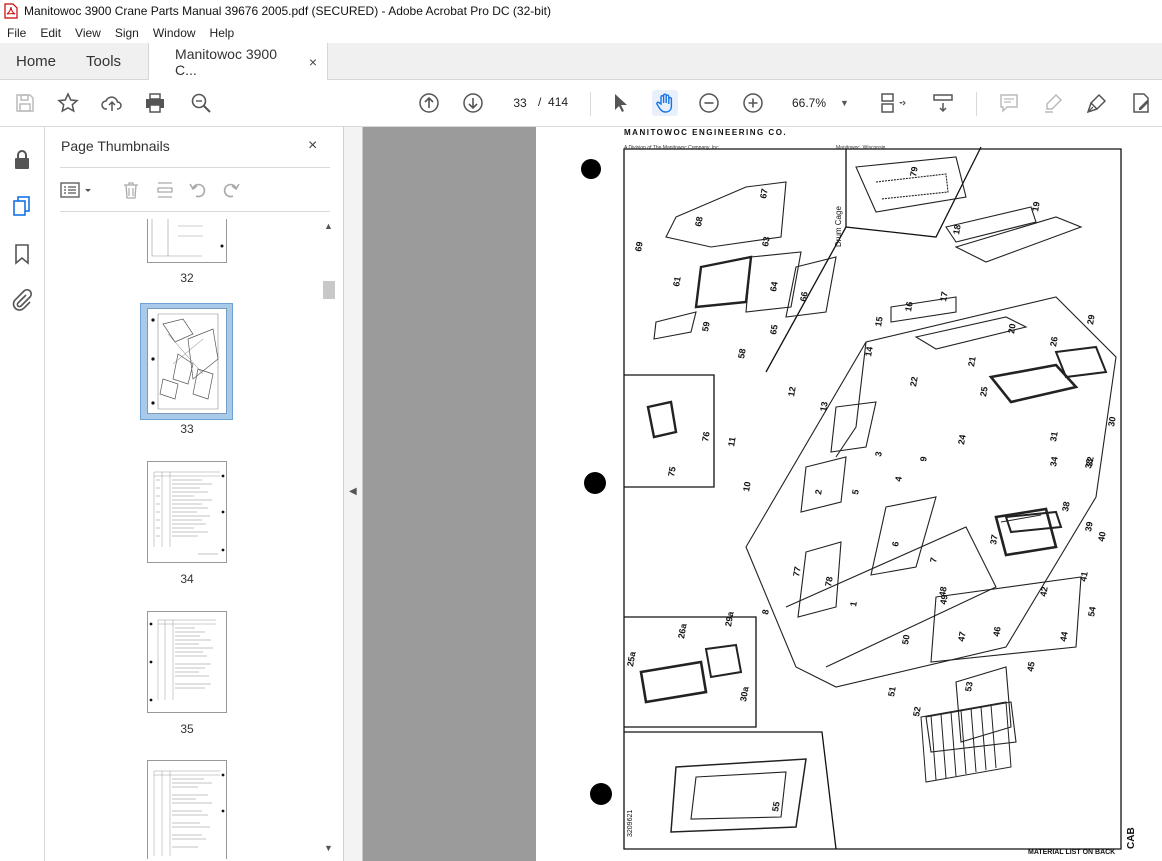 The height and width of the screenshot is (861, 1162). What do you see at coordinates (620, 103) in the screenshot?
I see `select-cursor-icon` at bounding box center [620, 103].